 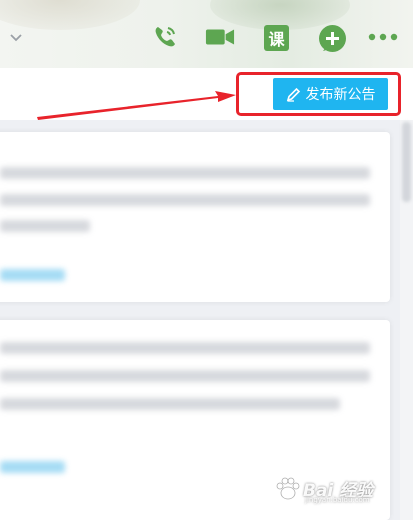 What do you see at coordinates (16, 38) in the screenshot?
I see `chevron-down-icon` at bounding box center [16, 38].